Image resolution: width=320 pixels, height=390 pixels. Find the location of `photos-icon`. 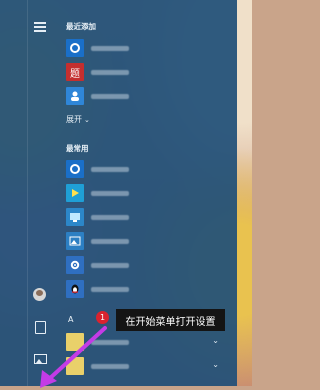

photos-icon is located at coordinates (75, 241).